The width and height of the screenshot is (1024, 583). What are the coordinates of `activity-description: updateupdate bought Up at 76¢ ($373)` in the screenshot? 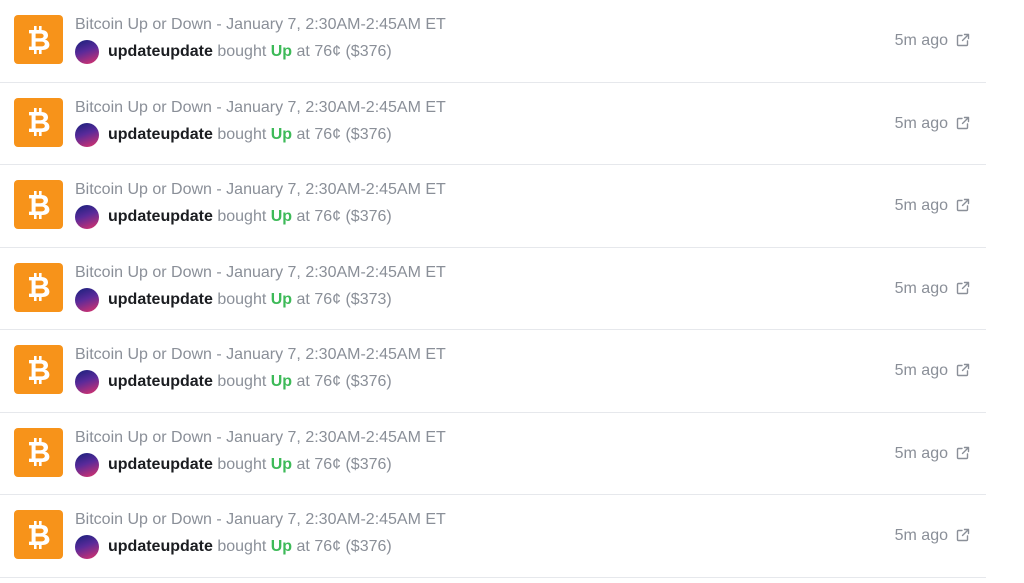 It's located at (233, 299).